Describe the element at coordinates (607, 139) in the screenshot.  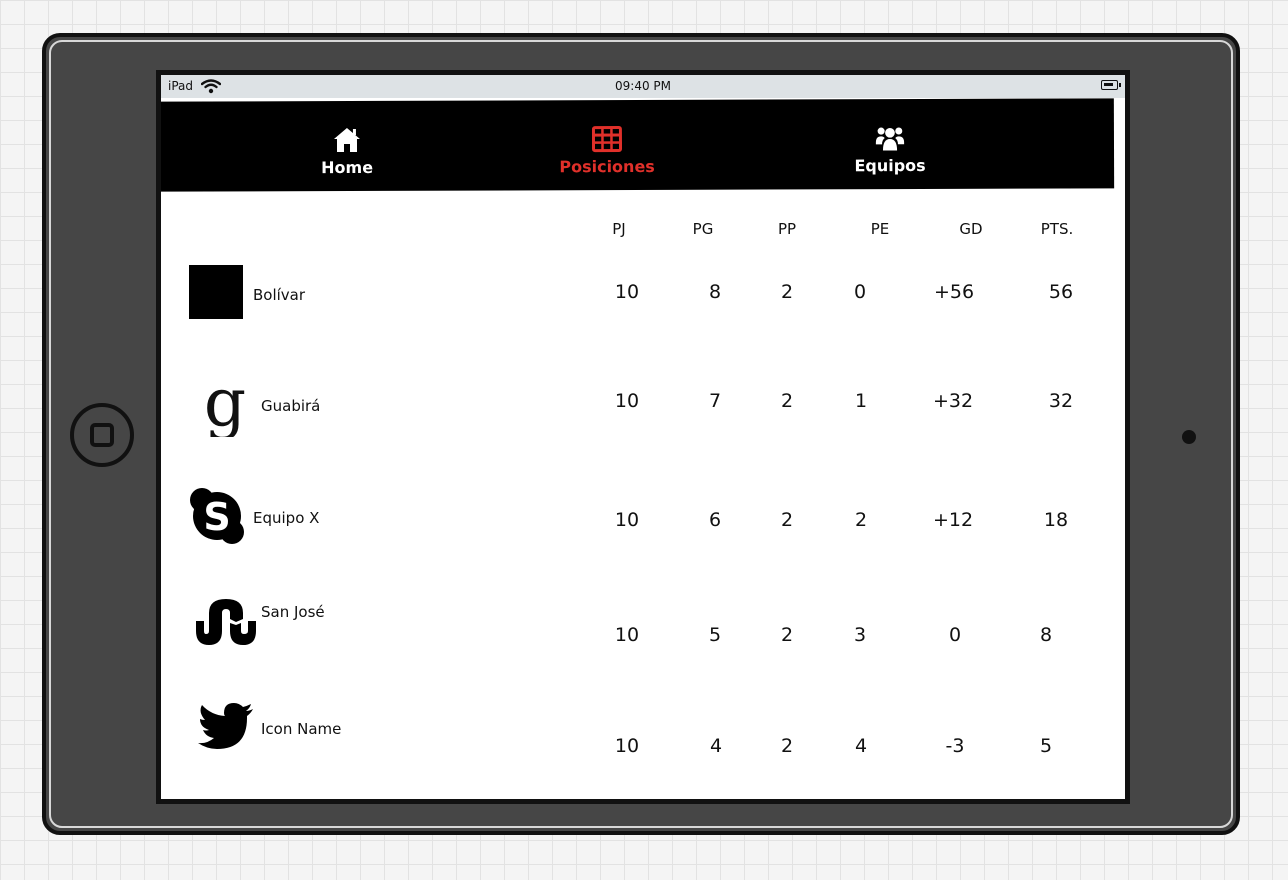
I see `table-icon` at that location.